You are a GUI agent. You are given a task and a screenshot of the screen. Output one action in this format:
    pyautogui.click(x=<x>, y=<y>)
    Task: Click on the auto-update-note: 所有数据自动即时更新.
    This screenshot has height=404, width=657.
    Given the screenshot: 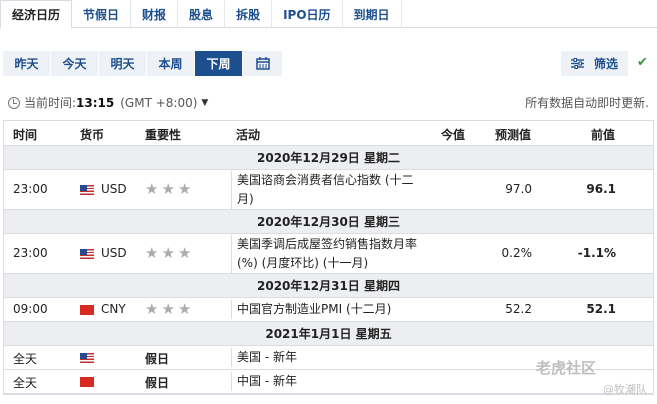 What is the action you would take?
    pyautogui.click(x=587, y=103)
    